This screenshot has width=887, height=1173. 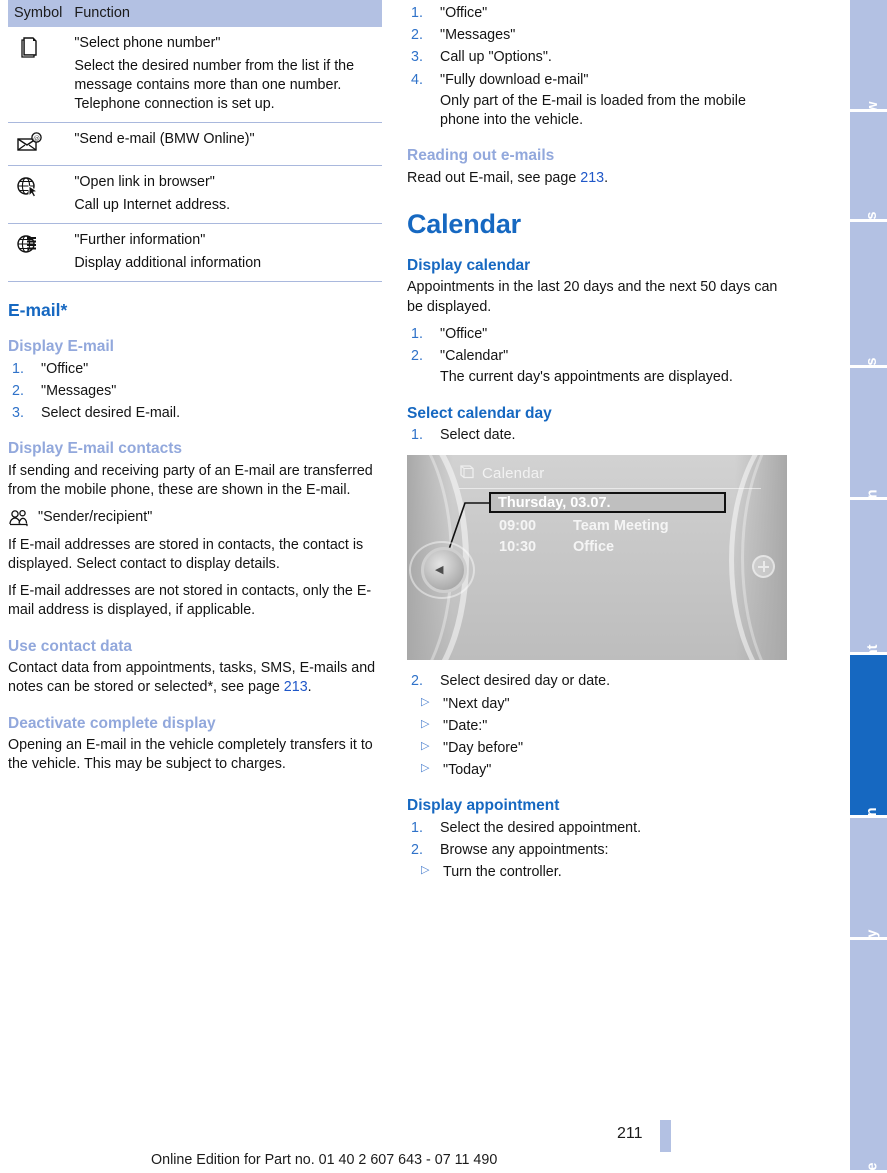 What do you see at coordinates (481, 156) in the screenshot?
I see `heading-reading-out-emails: Reading out e-mails` at bounding box center [481, 156].